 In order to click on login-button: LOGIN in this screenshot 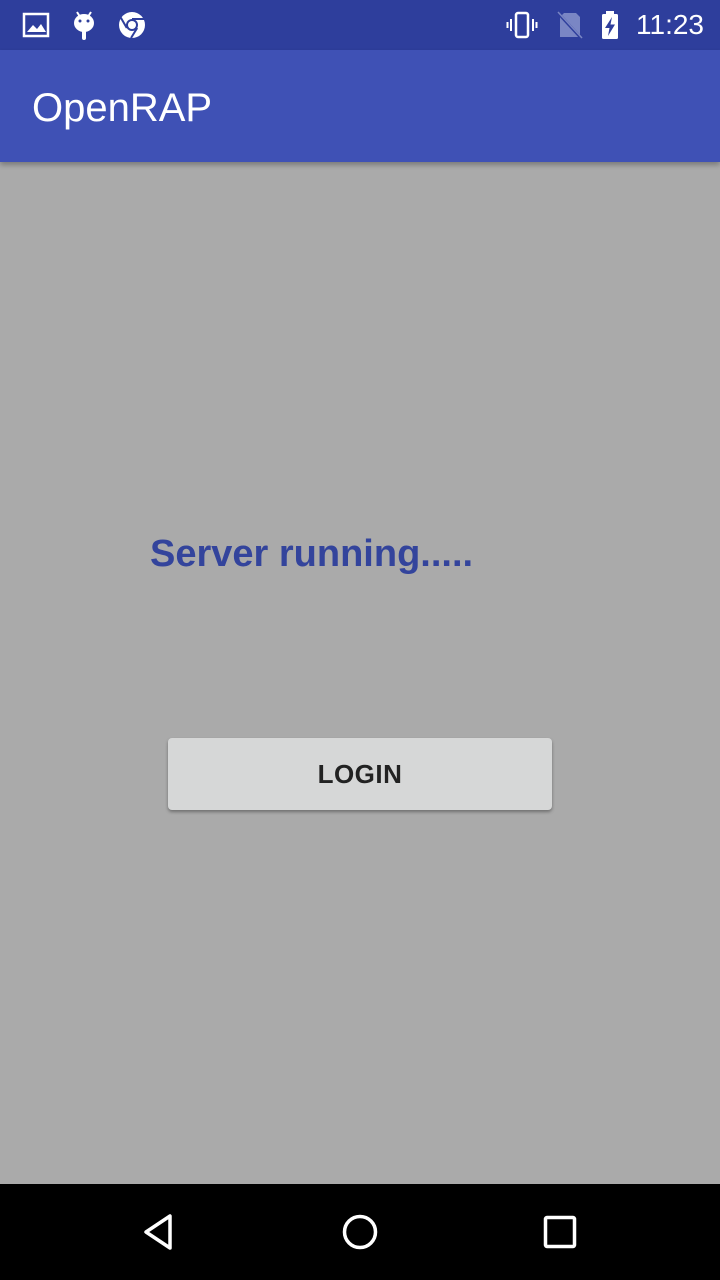, I will do `click(360, 774)`.